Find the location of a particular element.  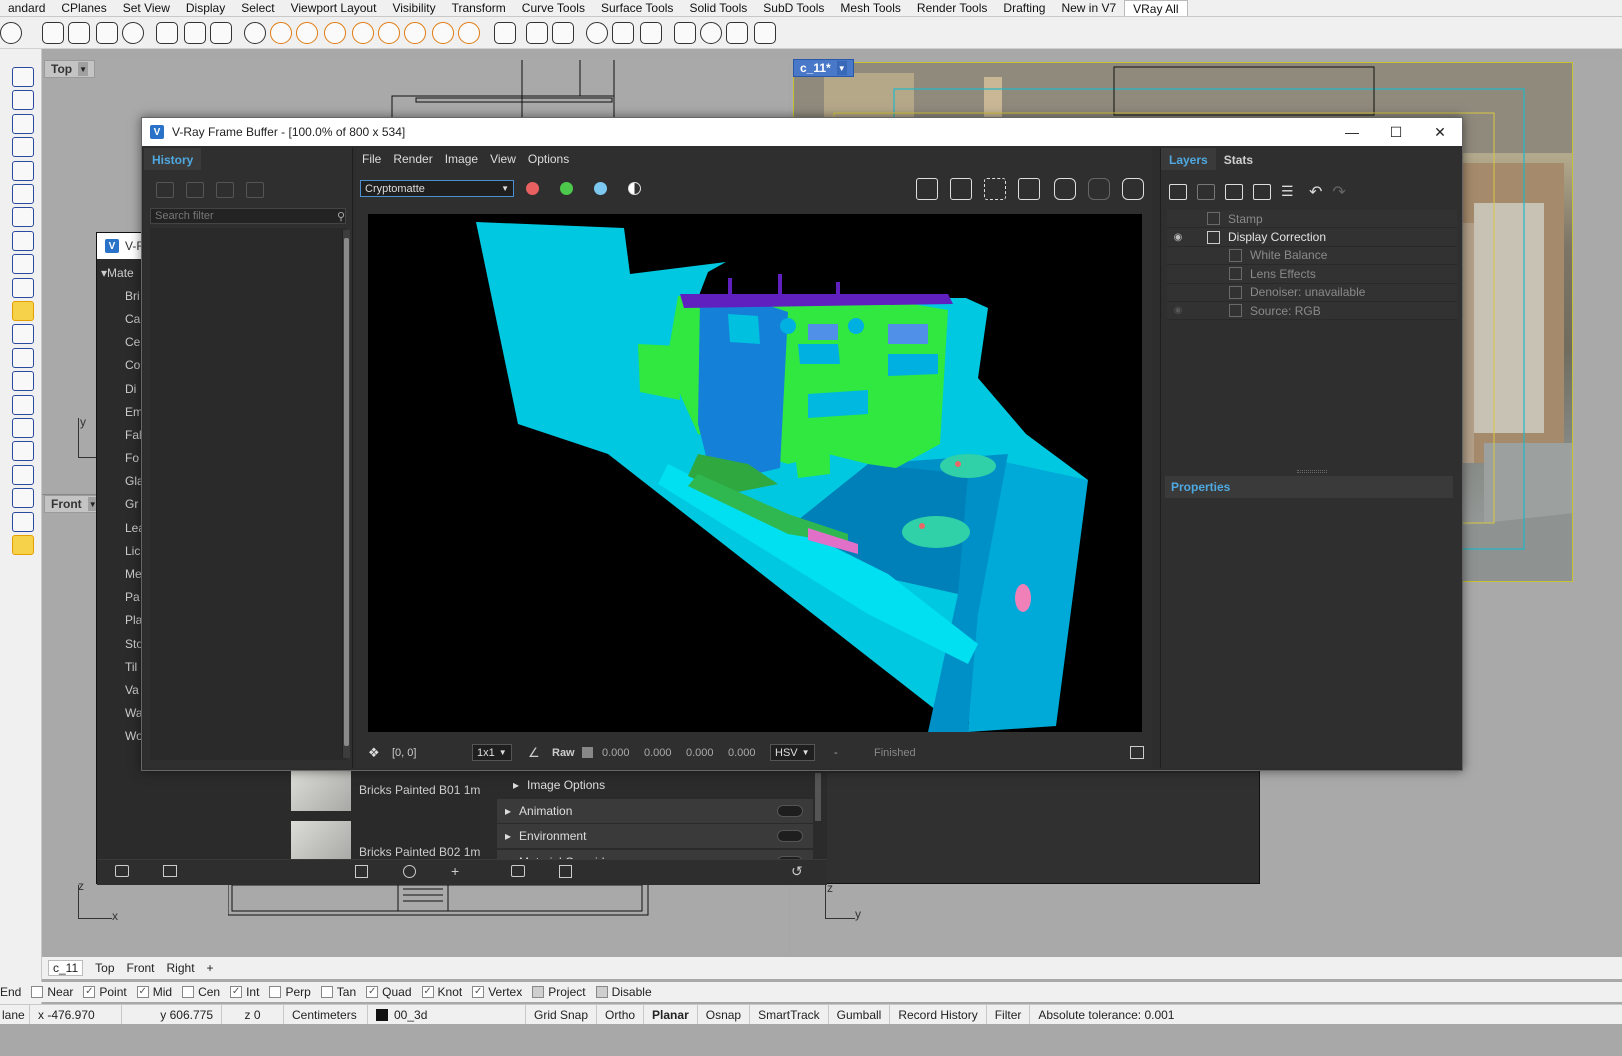

viewport-tab-top: Top is located at coordinates (104, 968).